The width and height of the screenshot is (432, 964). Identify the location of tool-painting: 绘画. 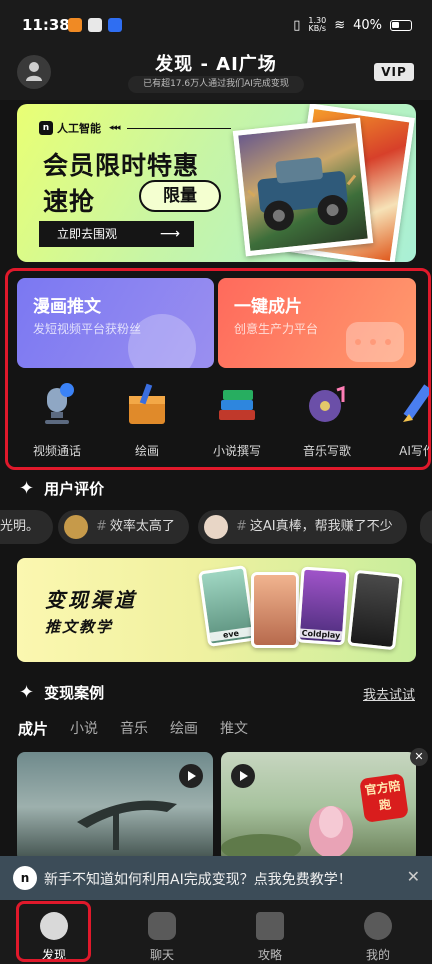
(147, 419).